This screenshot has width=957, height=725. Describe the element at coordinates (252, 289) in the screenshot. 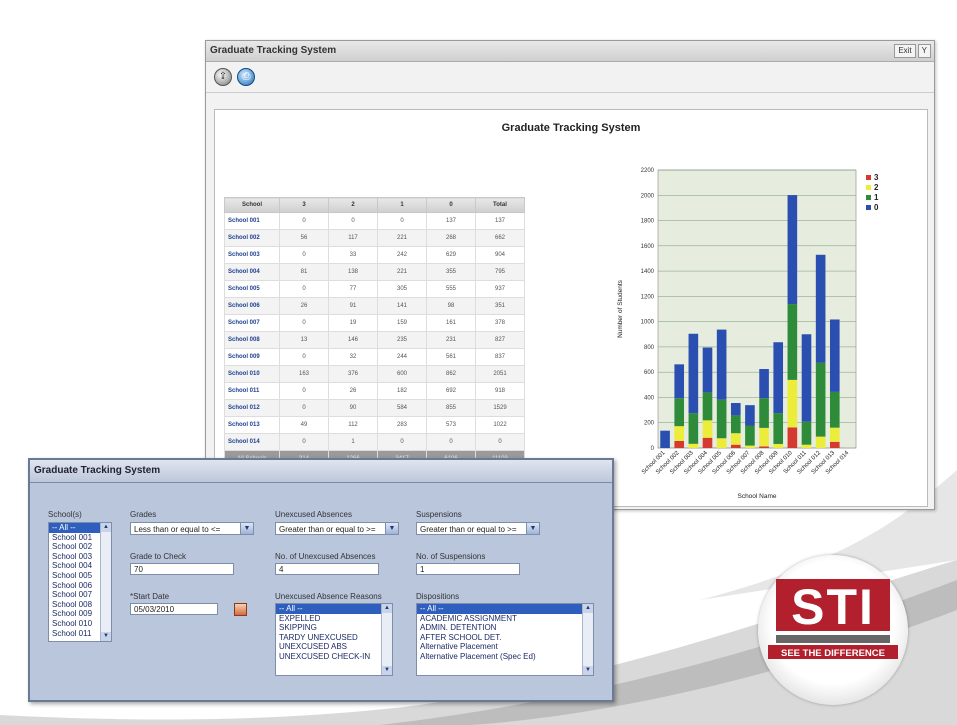

I see `school-name-cell: School 005` at that location.